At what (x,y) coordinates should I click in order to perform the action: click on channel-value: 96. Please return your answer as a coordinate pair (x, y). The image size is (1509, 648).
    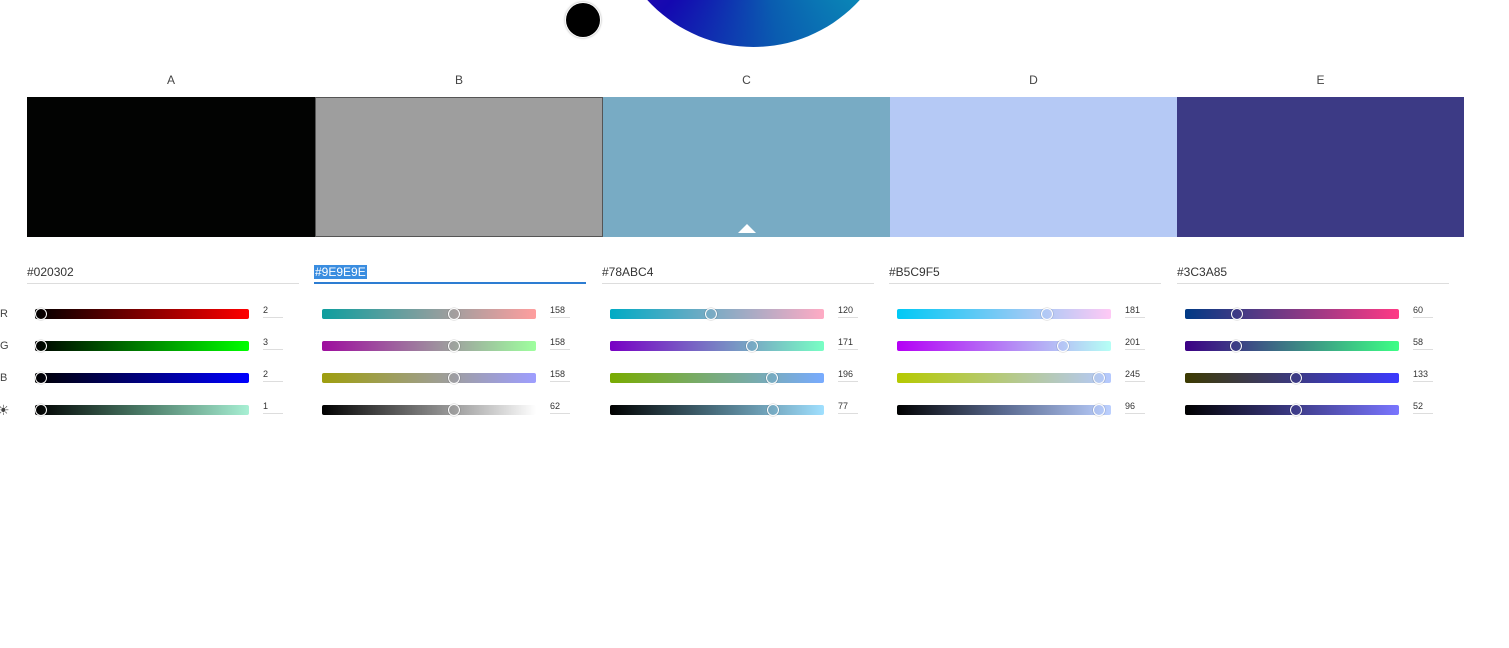
    Looking at the image, I should click on (1135, 407).